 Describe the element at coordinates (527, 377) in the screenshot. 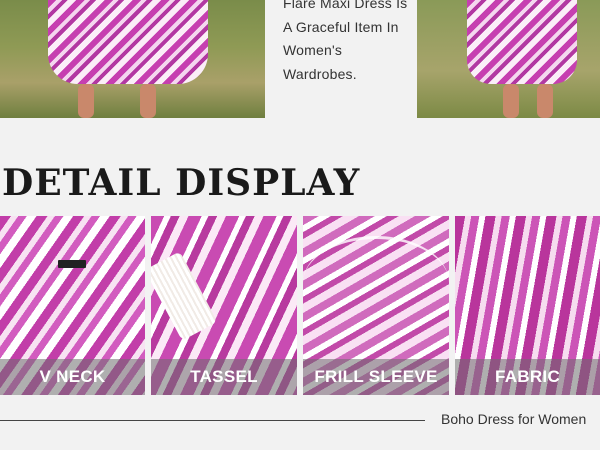

I see `detail-label: FABRIC` at that location.